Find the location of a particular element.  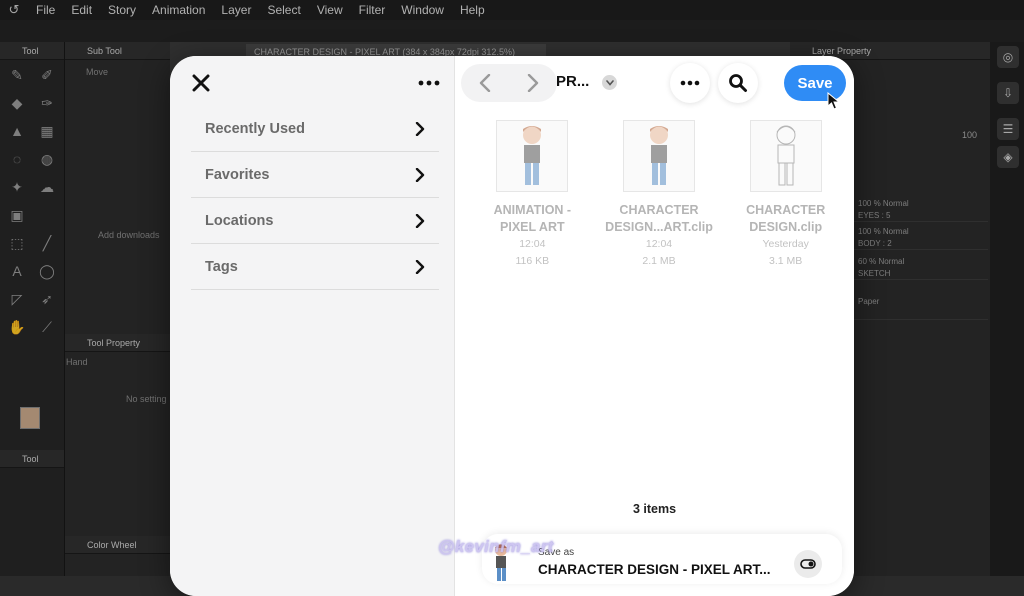

forward-button is located at coordinates (533, 83).